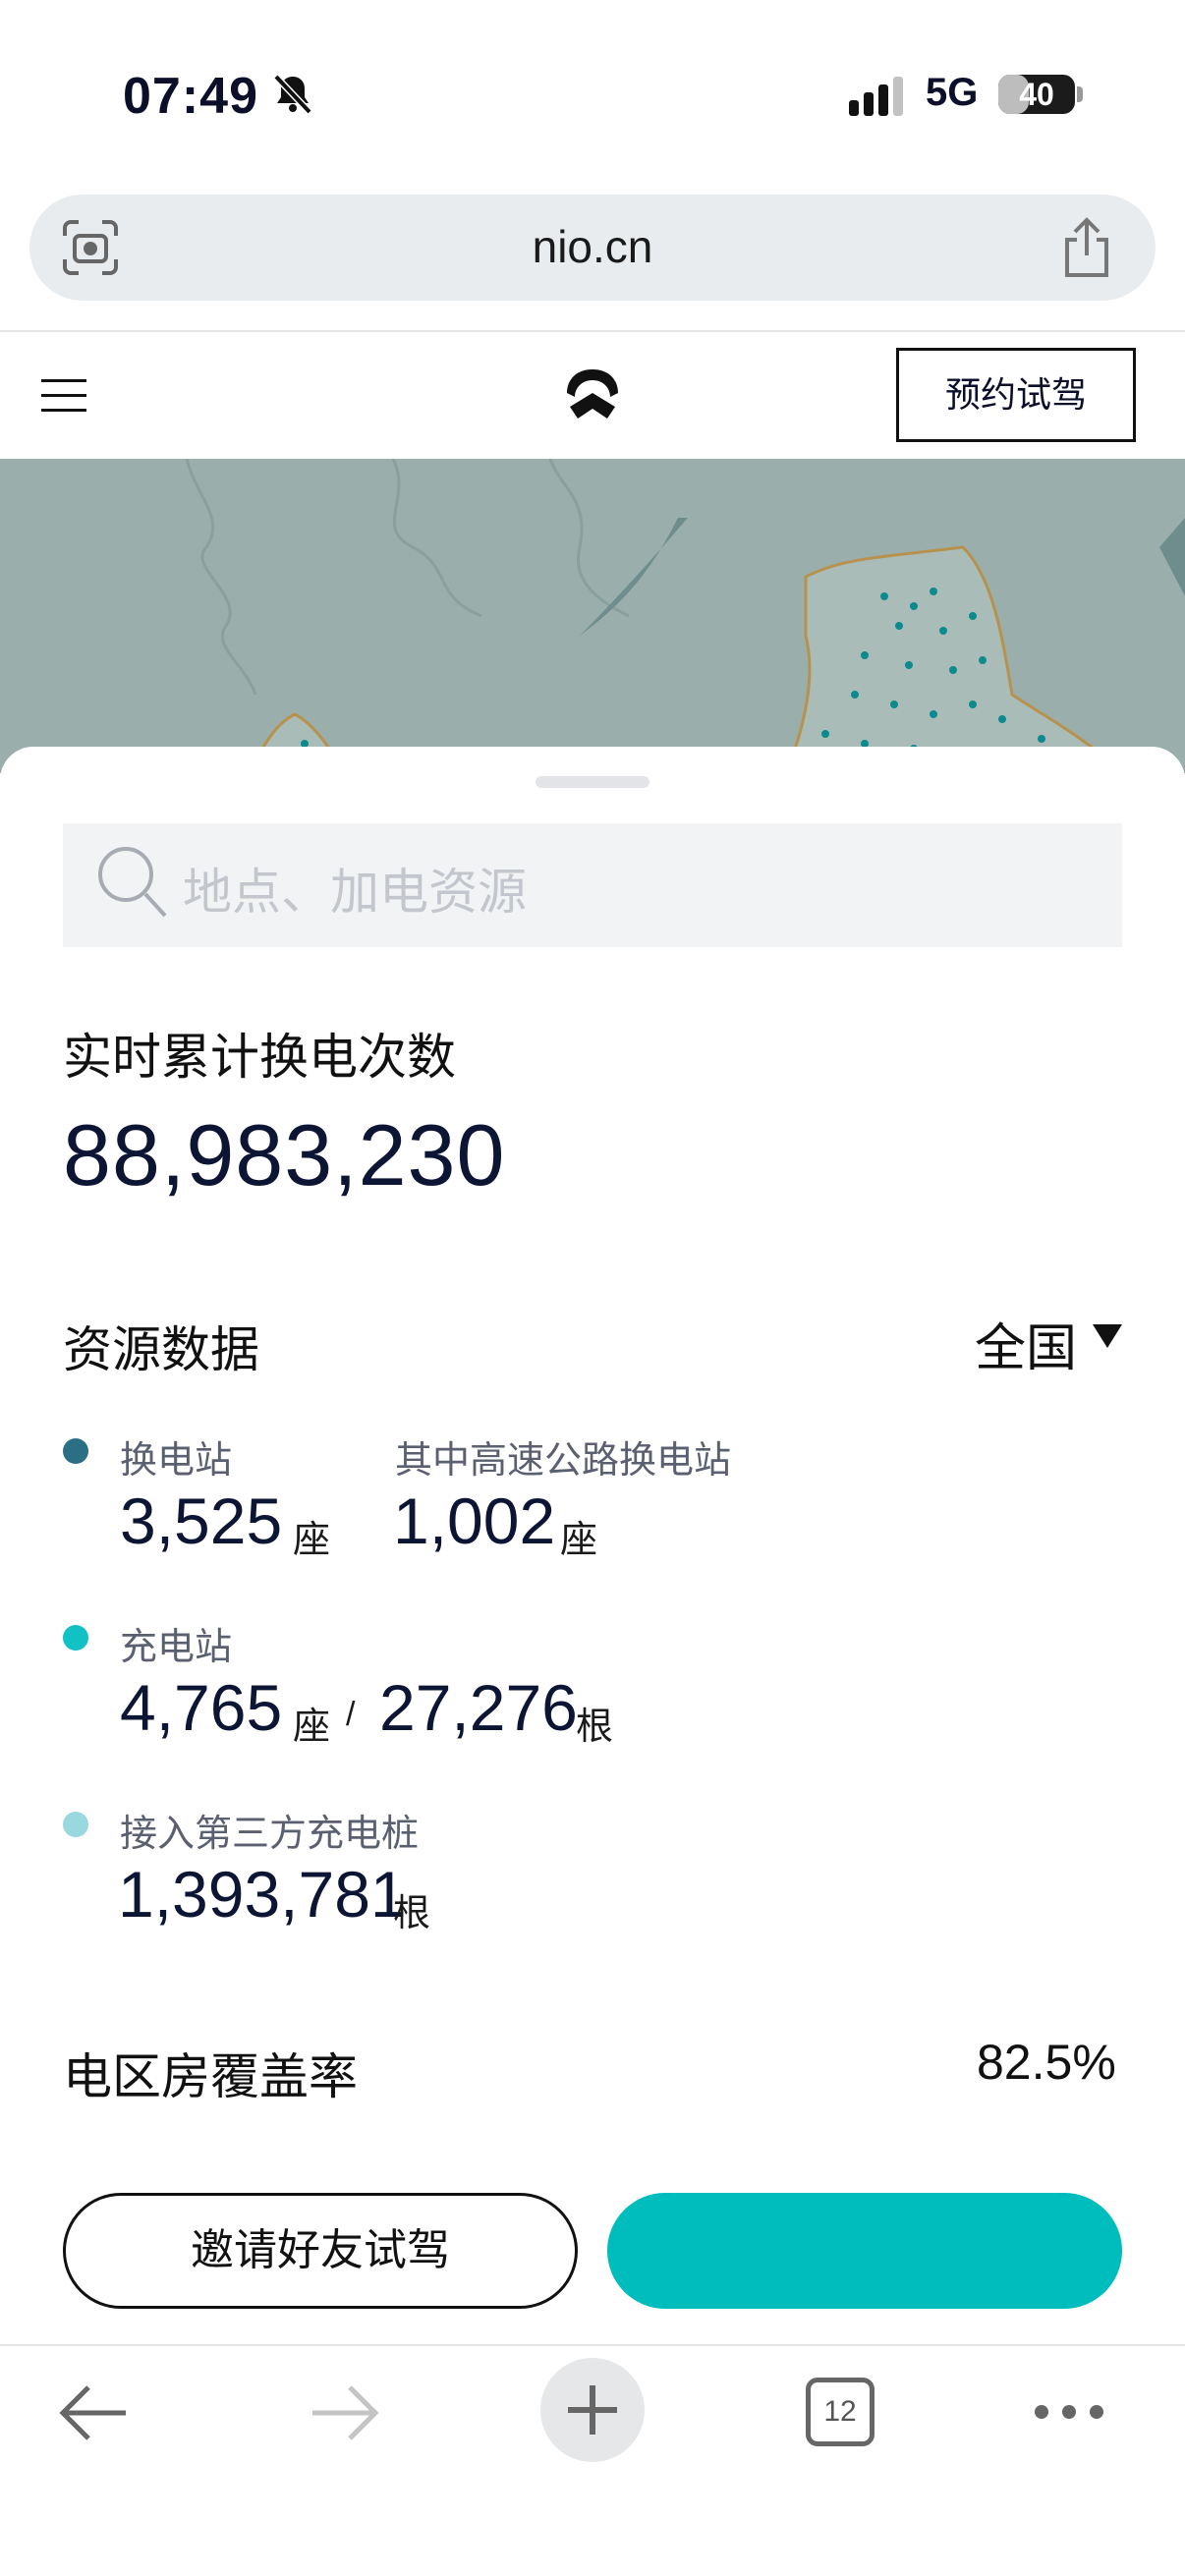 This screenshot has height=2576, width=1185. I want to click on nio-logo-icon, so click(592, 396).